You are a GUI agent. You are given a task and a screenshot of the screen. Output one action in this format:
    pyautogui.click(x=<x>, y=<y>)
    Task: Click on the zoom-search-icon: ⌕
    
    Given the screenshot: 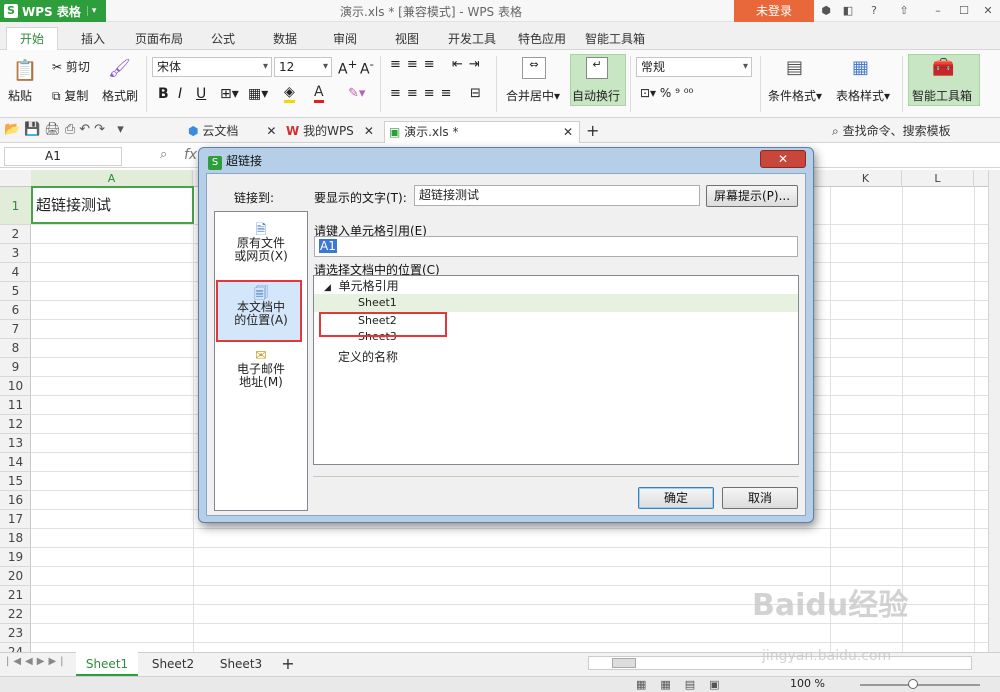 What is the action you would take?
    pyautogui.click(x=163, y=154)
    